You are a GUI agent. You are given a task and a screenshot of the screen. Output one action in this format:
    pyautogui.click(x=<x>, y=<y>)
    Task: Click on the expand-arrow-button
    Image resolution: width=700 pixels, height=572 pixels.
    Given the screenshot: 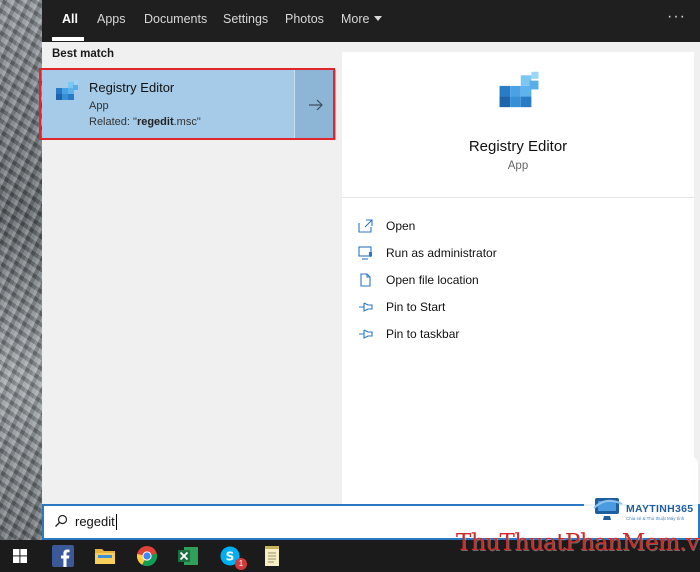 What is the action you would take?
    pyautogui.click(x=315, y=105)
    